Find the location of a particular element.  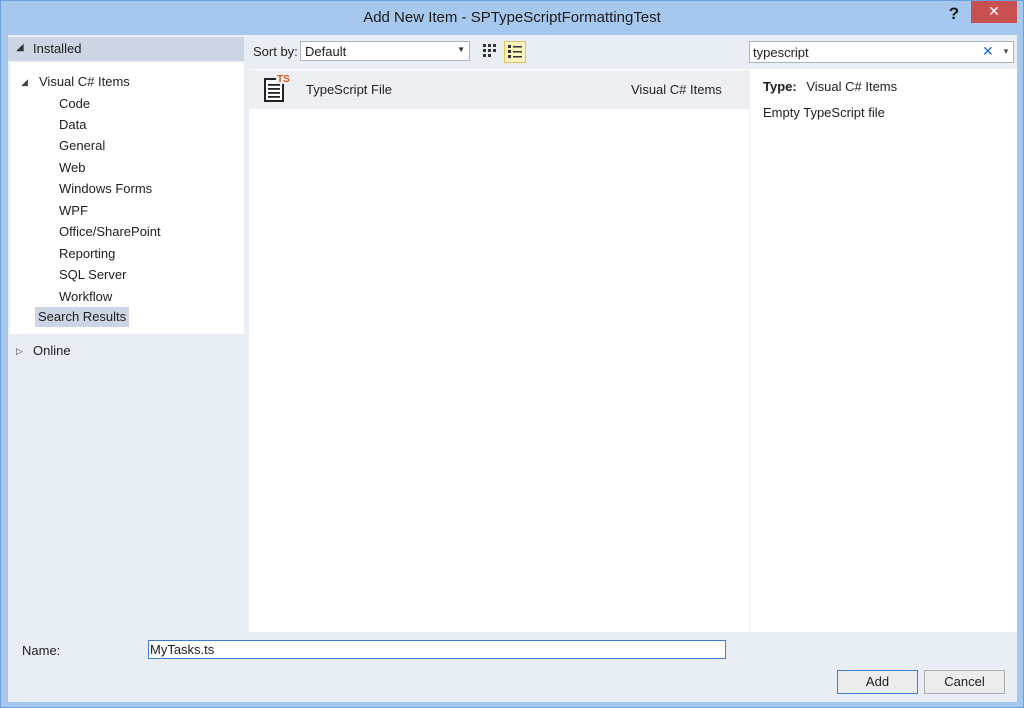

tree-node-data: Data is located at coordinates (72, 125).